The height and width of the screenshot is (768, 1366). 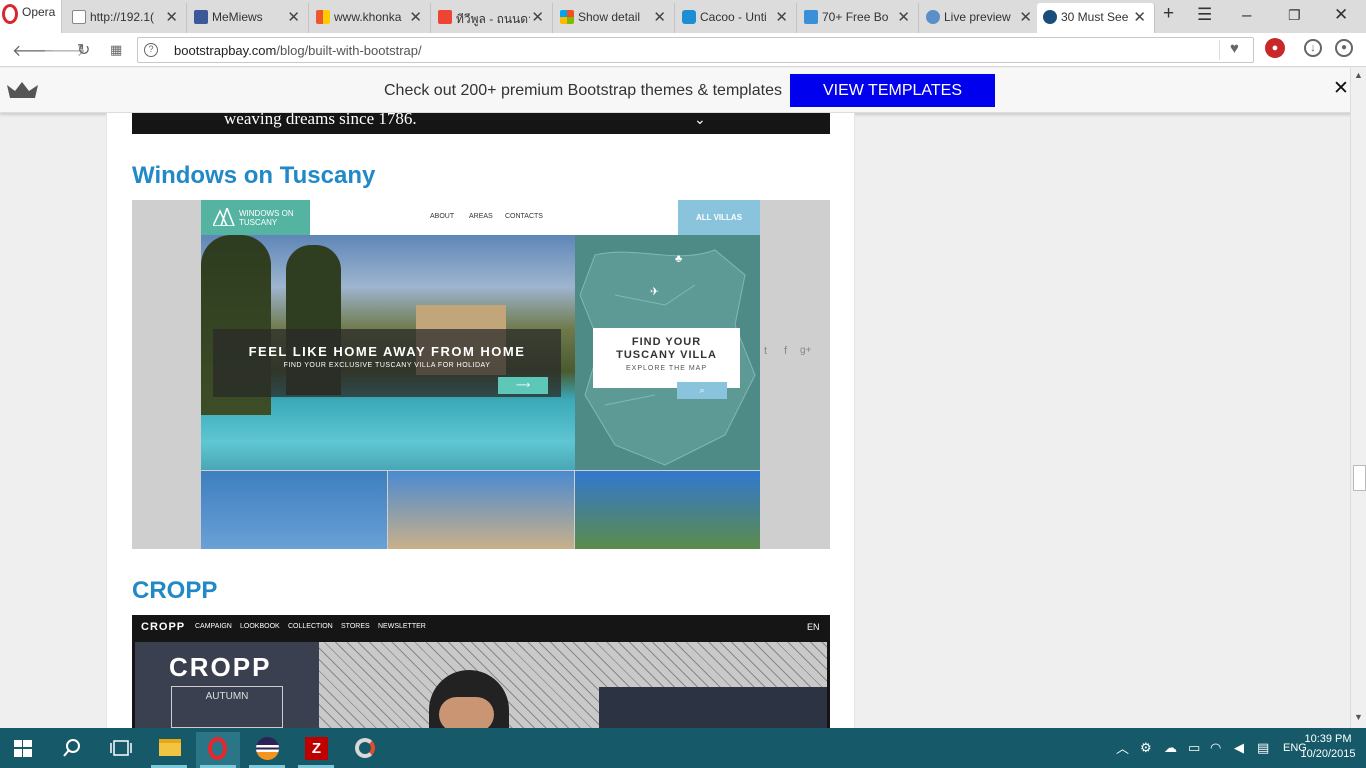 I want to click on scrollbar-thumb, so click(x=1359, y=478).